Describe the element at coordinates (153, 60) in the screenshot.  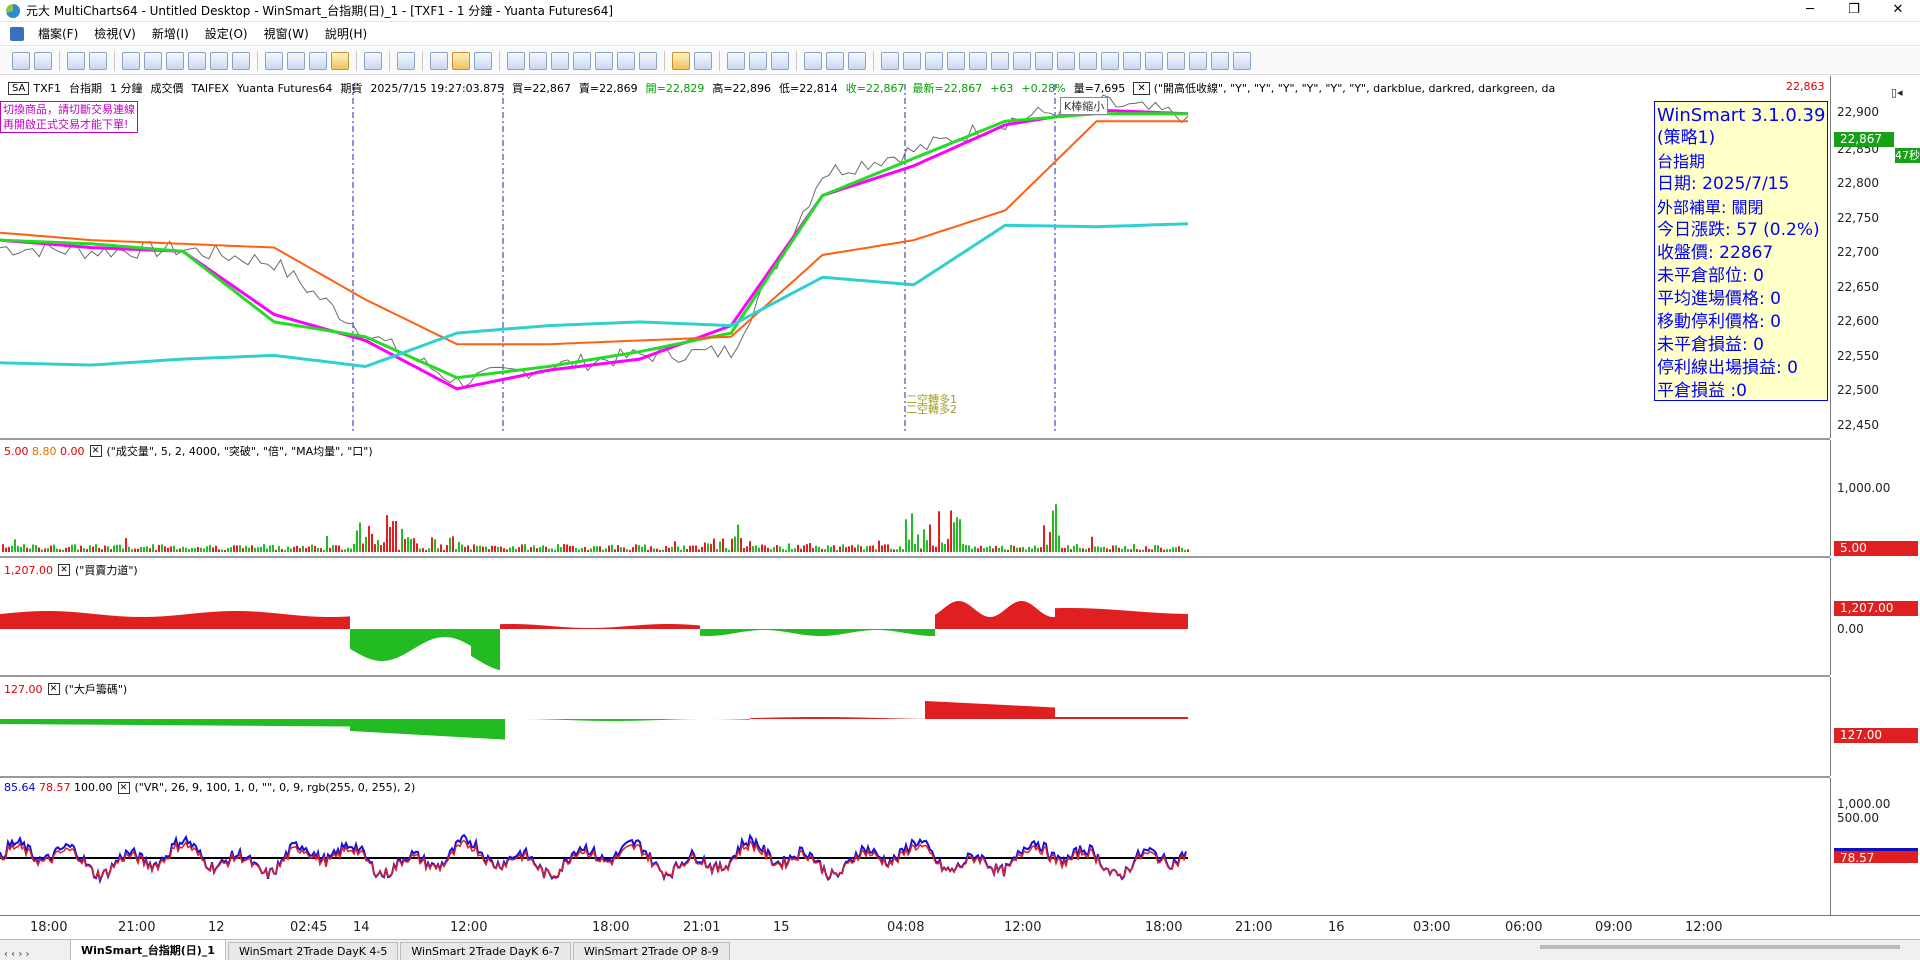
I see `scanner-icon` at that location.